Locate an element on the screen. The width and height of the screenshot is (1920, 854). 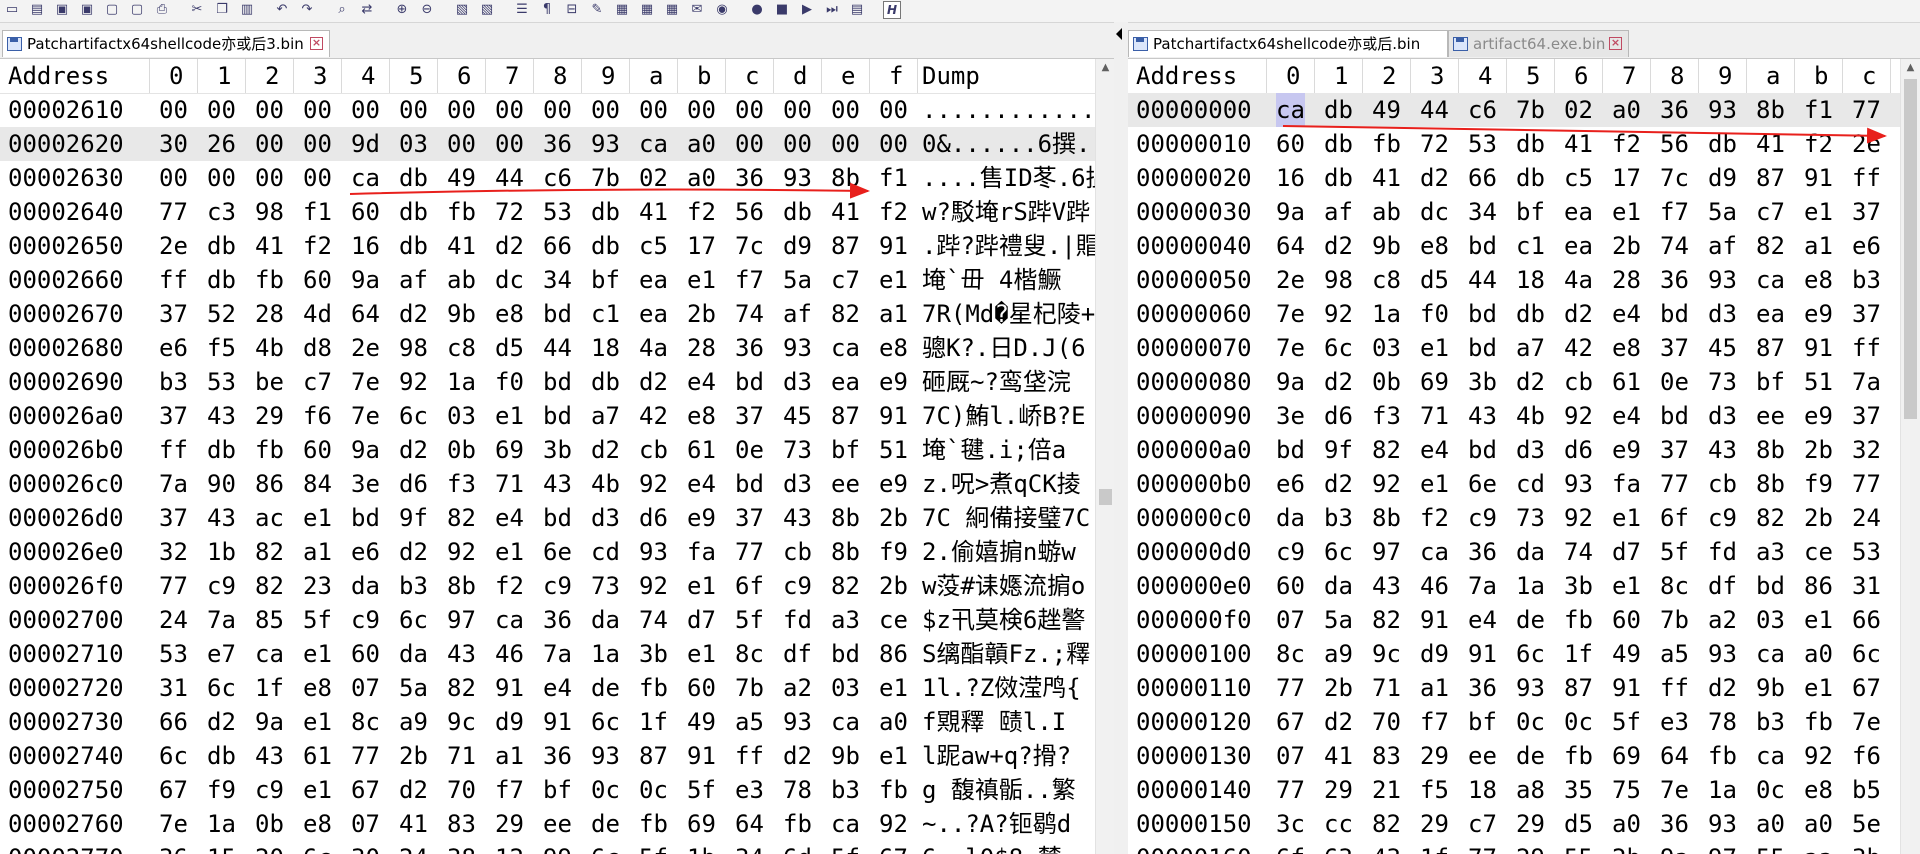
hex-byte: 44 is located at coordinates (1434, 110).